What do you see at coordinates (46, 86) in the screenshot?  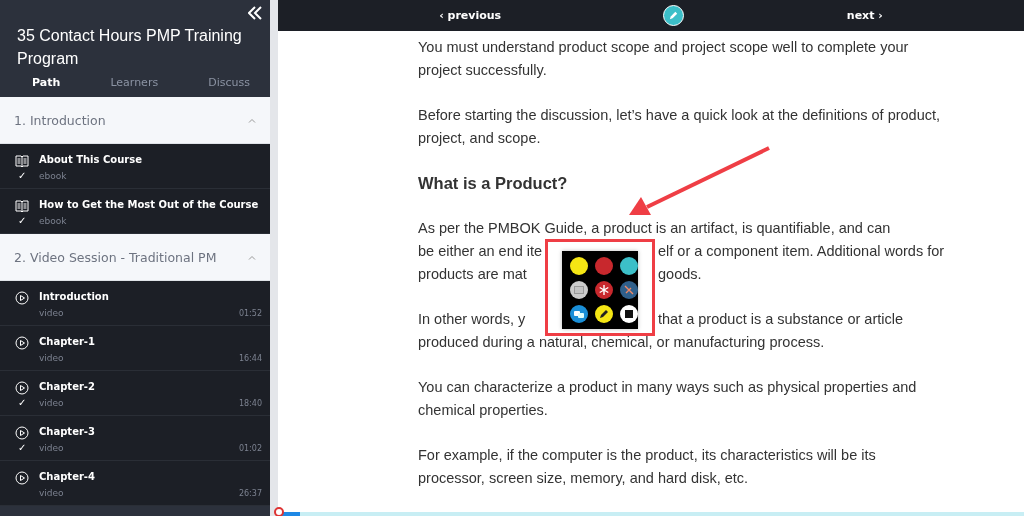 I see `sidebar-tab: Path` at bounding box center [46, 86].